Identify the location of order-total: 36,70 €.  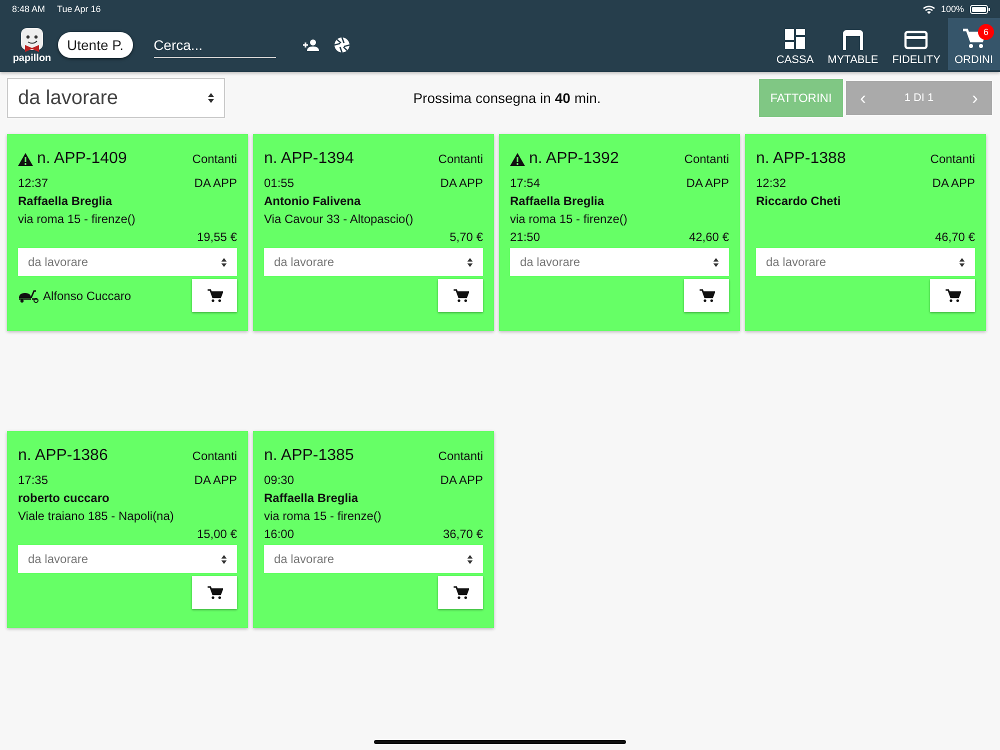
(462, 534).